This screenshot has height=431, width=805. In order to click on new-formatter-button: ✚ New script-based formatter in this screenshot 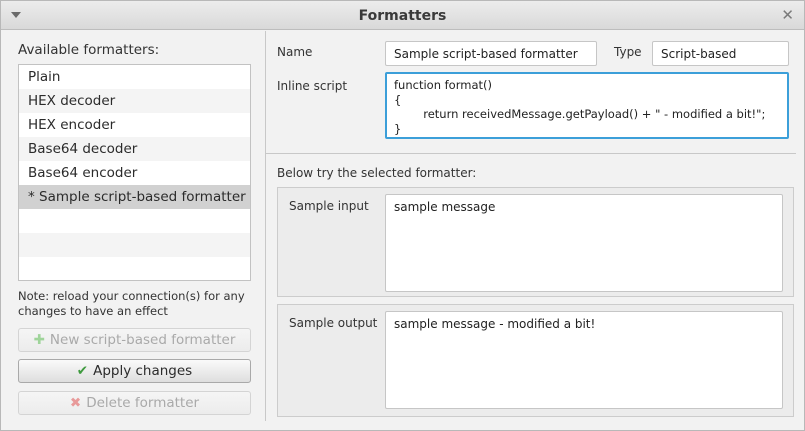, I will do `click(134, 340)`.